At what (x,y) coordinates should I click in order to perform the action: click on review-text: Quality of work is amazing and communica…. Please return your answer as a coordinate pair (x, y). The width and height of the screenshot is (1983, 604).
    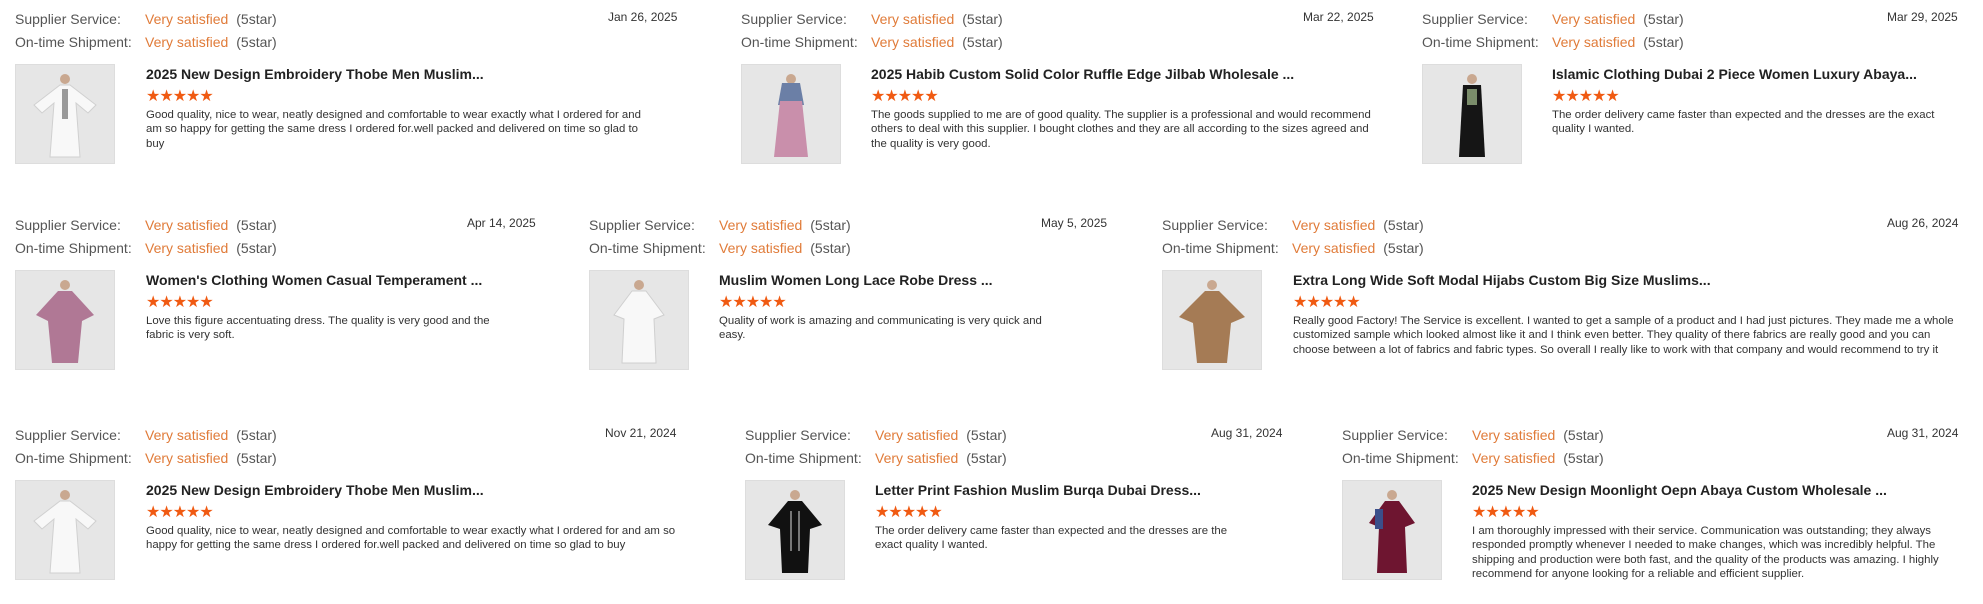
    Looking at the image, I should click on (880, 328).